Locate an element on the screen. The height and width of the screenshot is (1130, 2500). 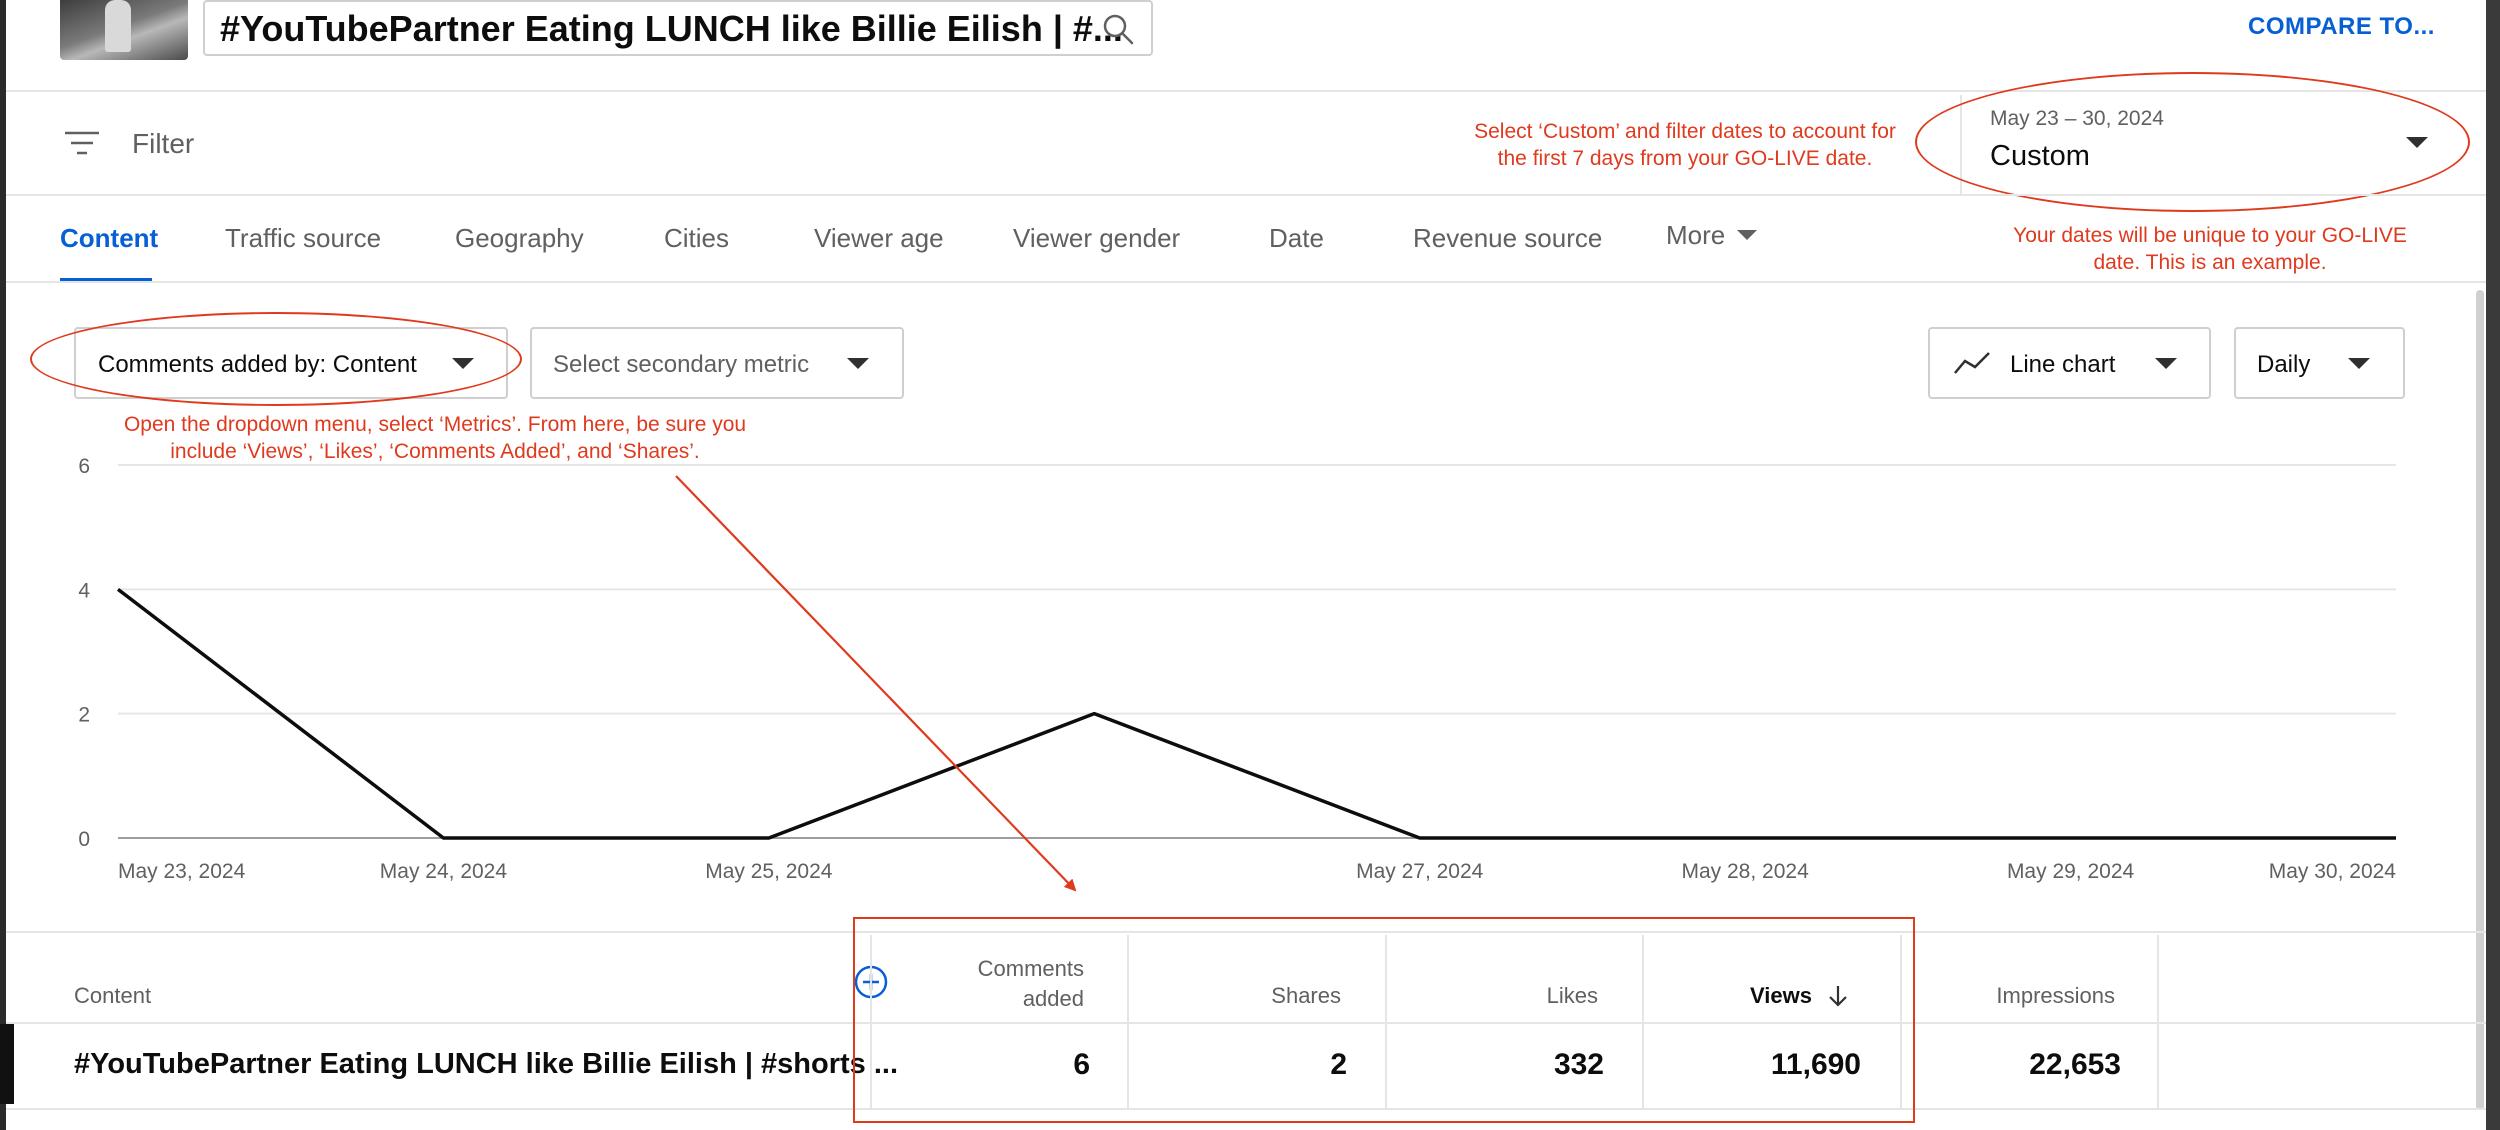
secondary-metric-chevron-icon is located at coordinates (858, 363).